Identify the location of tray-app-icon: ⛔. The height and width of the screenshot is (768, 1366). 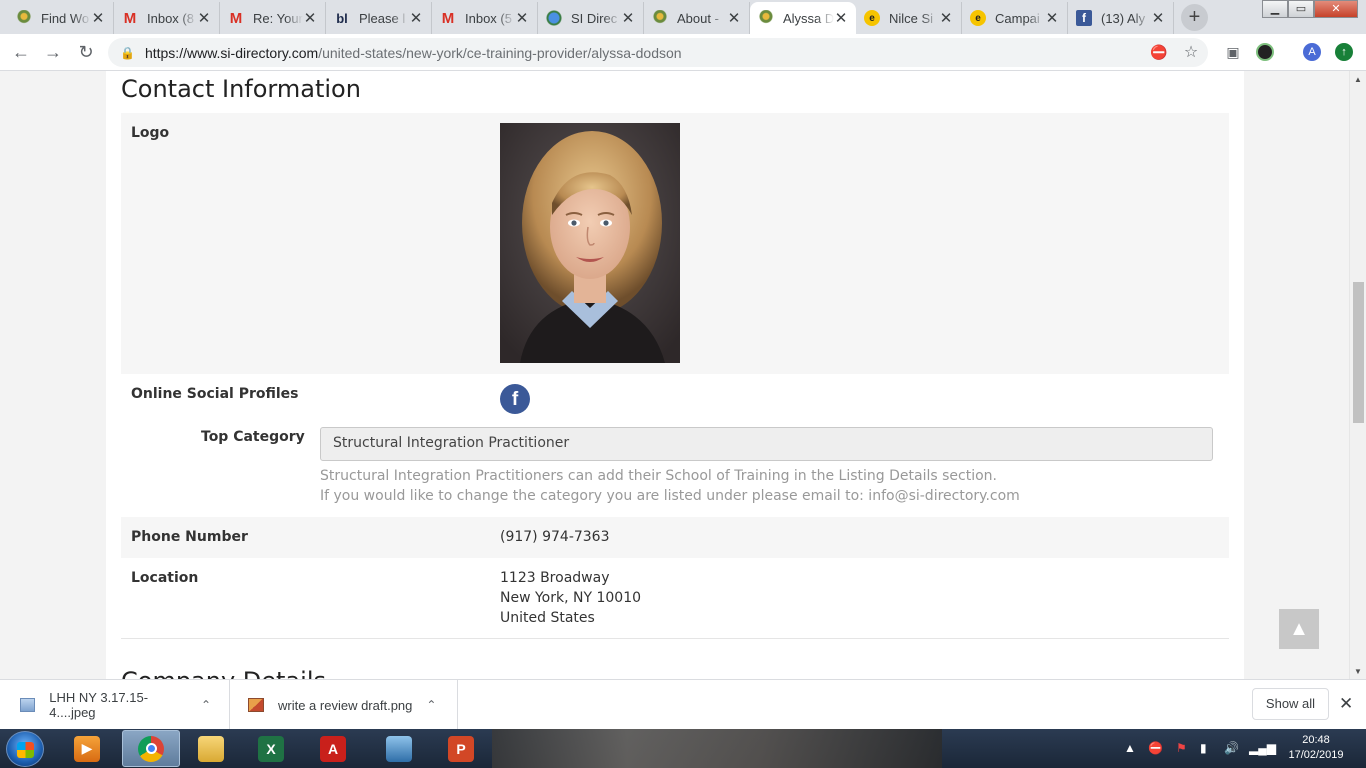
(1155, 748).